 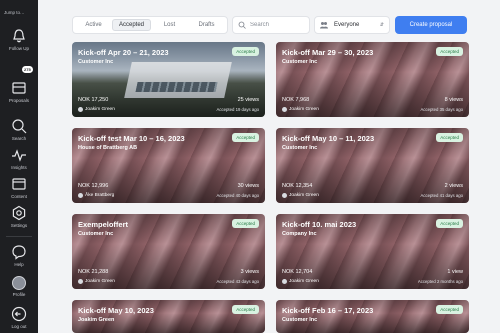 I want to click on card-company: Company Inc, so click(x=299, y=234).